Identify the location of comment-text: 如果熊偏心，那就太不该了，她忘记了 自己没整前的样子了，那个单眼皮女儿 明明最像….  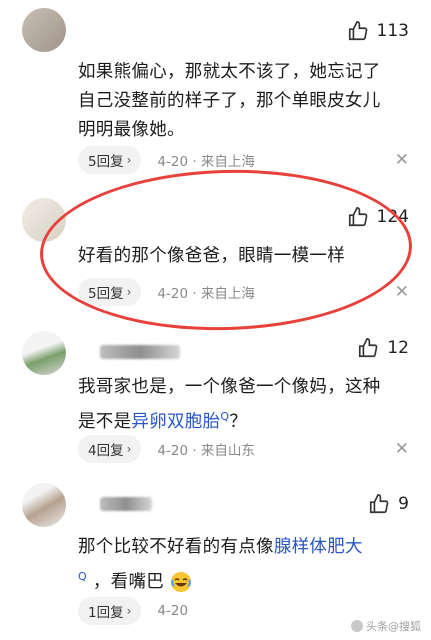
(243, 101).